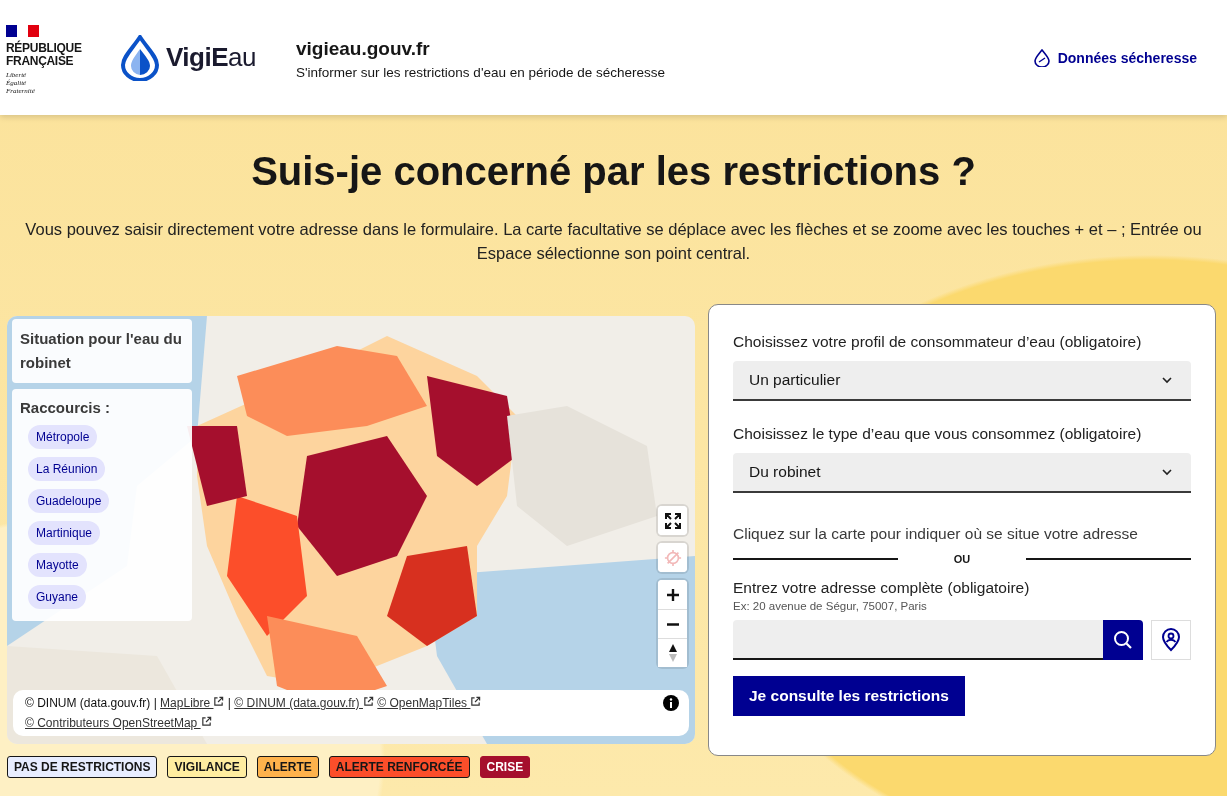 The height and width of the screenshot is (796, 1227). I want to click on page-title: Suis-je concerné par les restrictions ?, so click(613, 171).